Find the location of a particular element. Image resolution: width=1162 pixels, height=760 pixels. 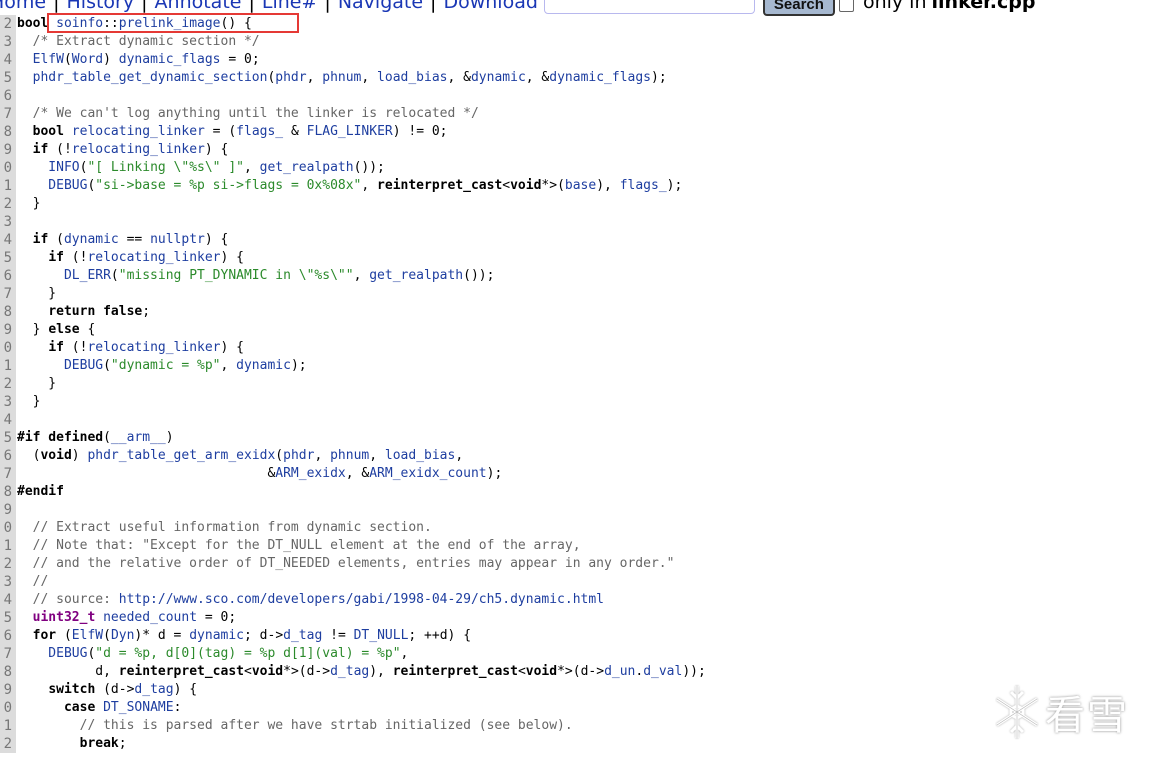

nav-home-link: Home is located at coordinates (23, 6).